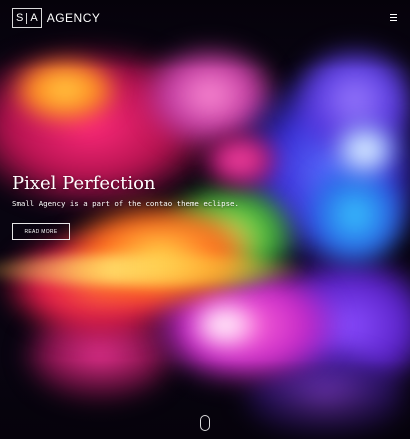  I want to click on logo-divider, so click(27, 18).